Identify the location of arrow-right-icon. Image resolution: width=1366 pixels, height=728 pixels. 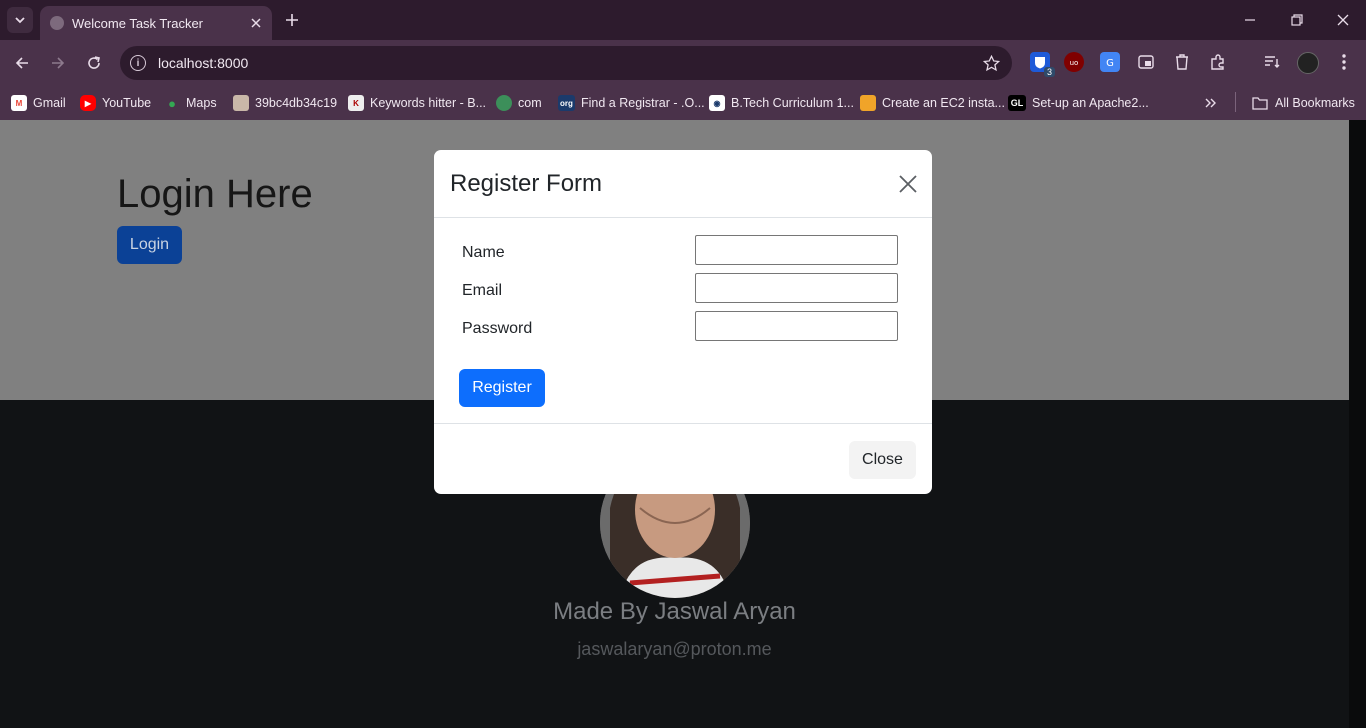
(58, 63).